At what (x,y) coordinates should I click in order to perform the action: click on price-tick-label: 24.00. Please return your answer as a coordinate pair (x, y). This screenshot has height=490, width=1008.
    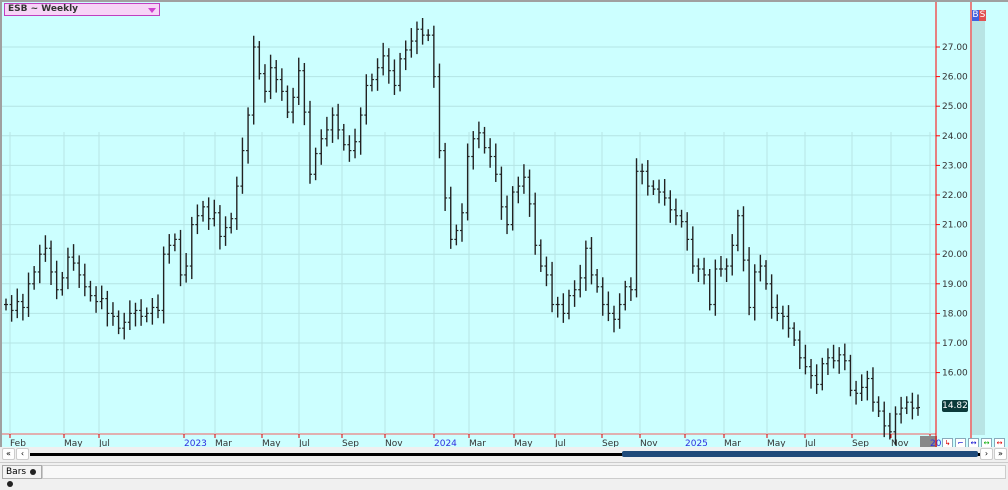
    Looking at the image, I should click on (955, 137).